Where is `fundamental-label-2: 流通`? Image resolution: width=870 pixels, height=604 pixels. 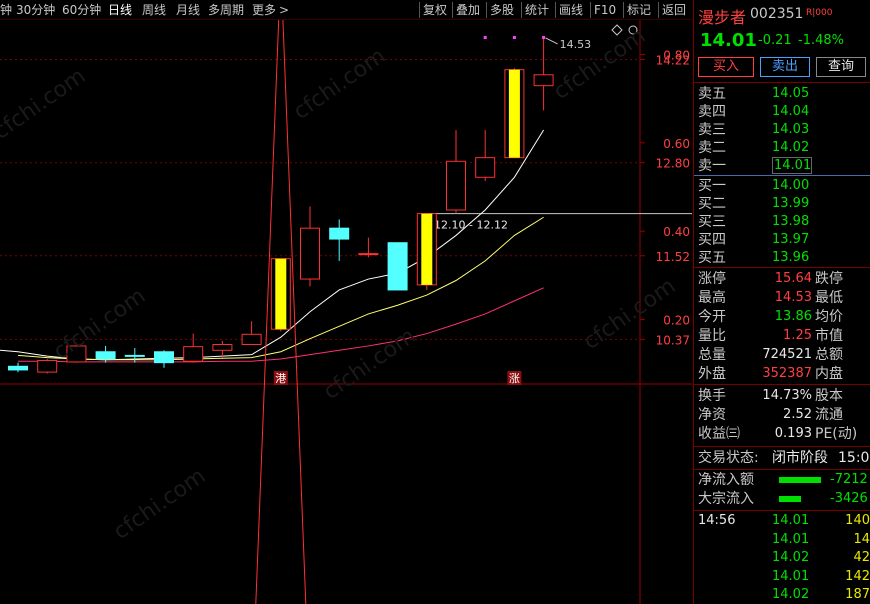
fundamental-label-2: 流通 is located at coordinates (829, 415).